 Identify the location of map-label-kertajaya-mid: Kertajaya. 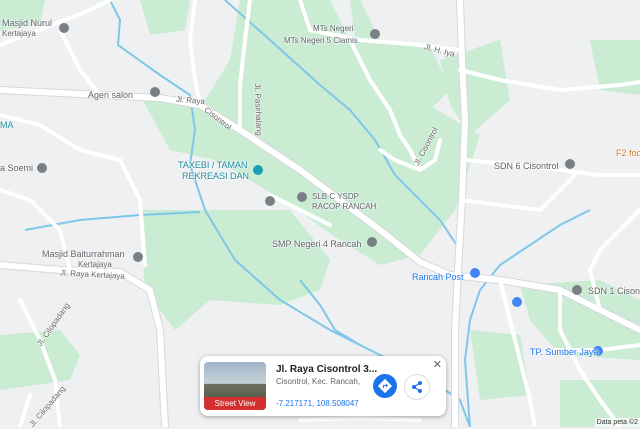
(95, 264).